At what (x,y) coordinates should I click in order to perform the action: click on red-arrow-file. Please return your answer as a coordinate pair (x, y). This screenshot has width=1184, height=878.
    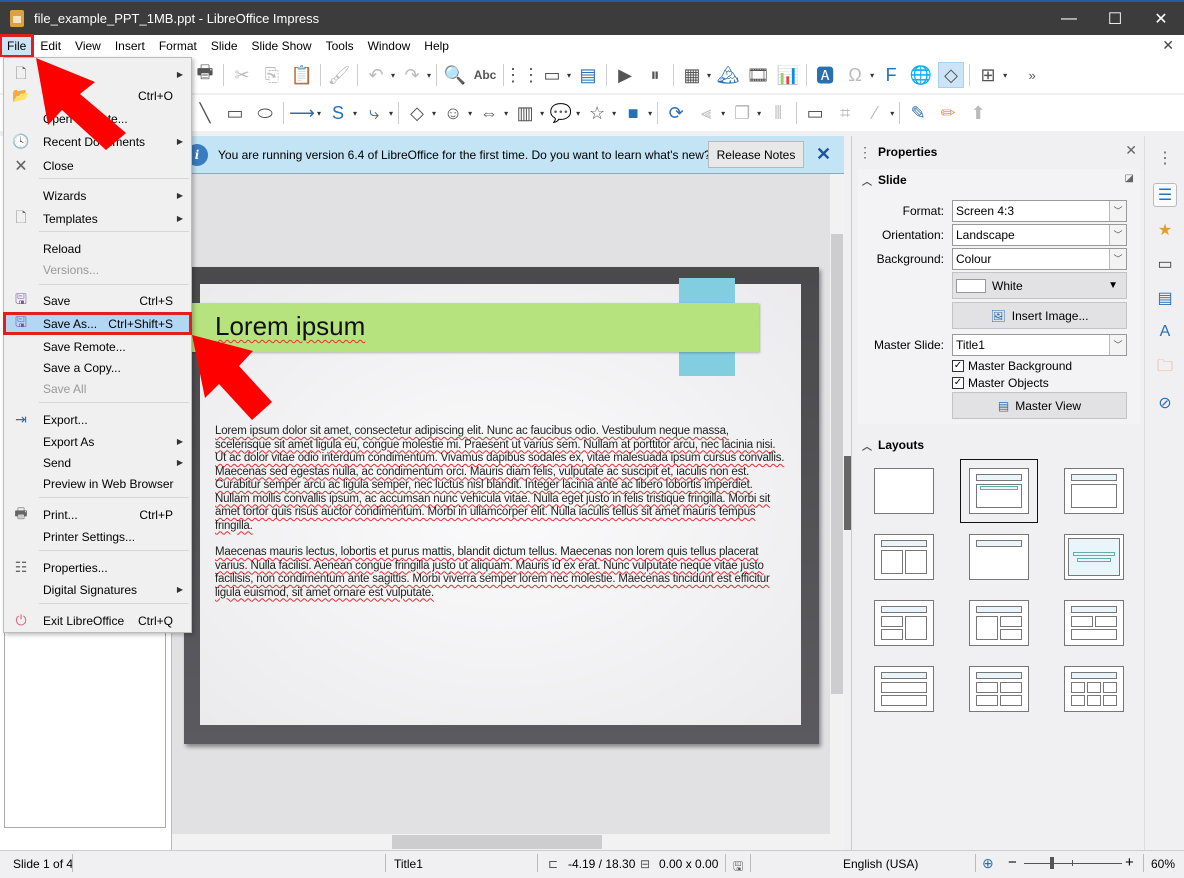
    Looking at the image, I should click on (81, 104).